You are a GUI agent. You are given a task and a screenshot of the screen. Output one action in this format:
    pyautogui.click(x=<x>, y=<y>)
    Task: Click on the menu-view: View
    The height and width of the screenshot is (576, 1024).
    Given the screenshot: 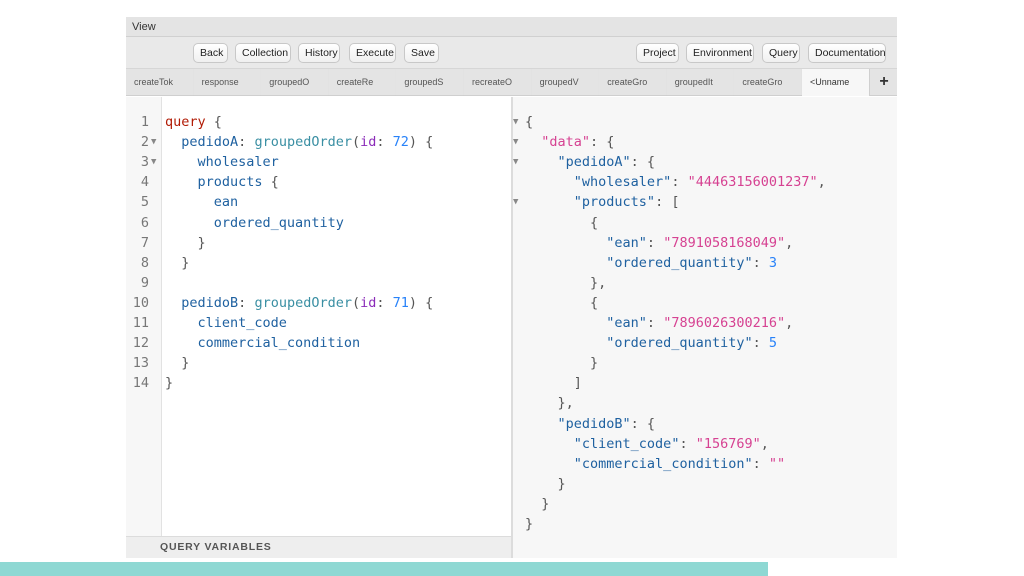 What is the action you would take?
    pyautogui.click(x=144, y=27)
    